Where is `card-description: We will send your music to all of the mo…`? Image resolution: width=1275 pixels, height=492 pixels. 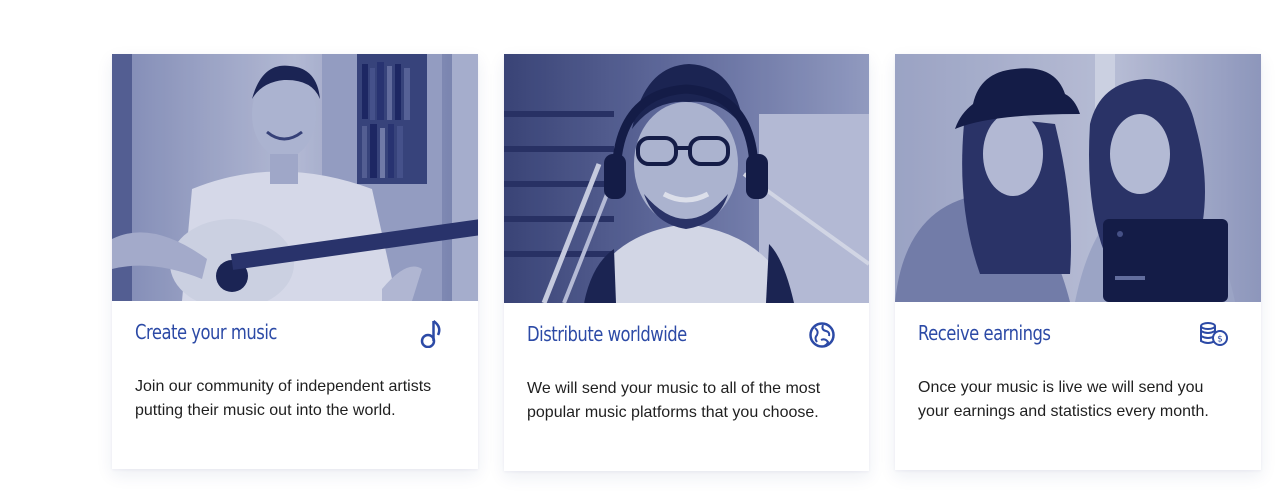 card-description: We will send your music to all of the mo… is located at coordinates (674, 400).